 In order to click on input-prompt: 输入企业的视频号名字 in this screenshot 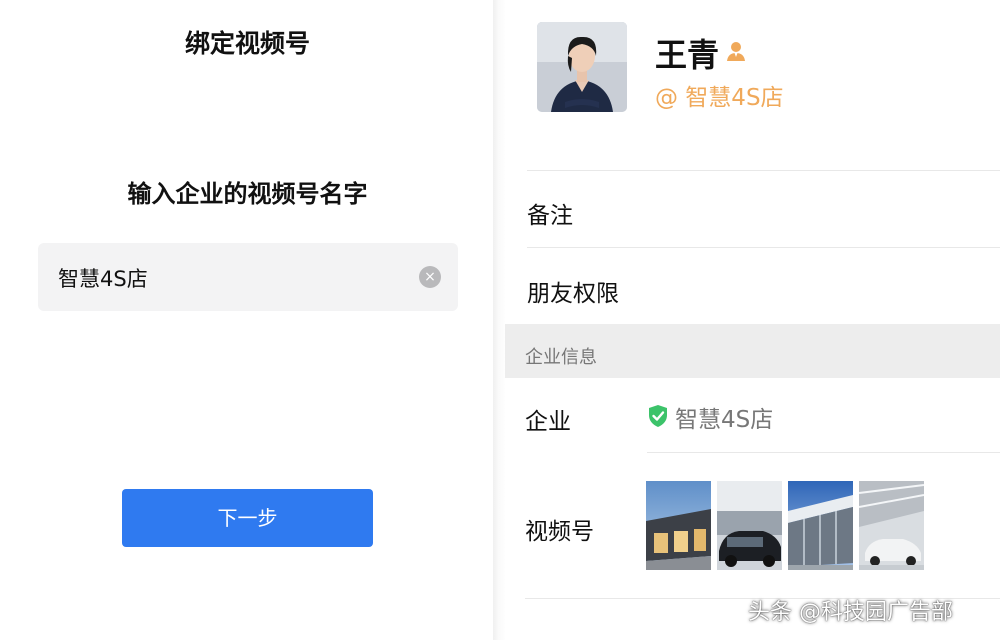, I will do `click(247, 194)`.